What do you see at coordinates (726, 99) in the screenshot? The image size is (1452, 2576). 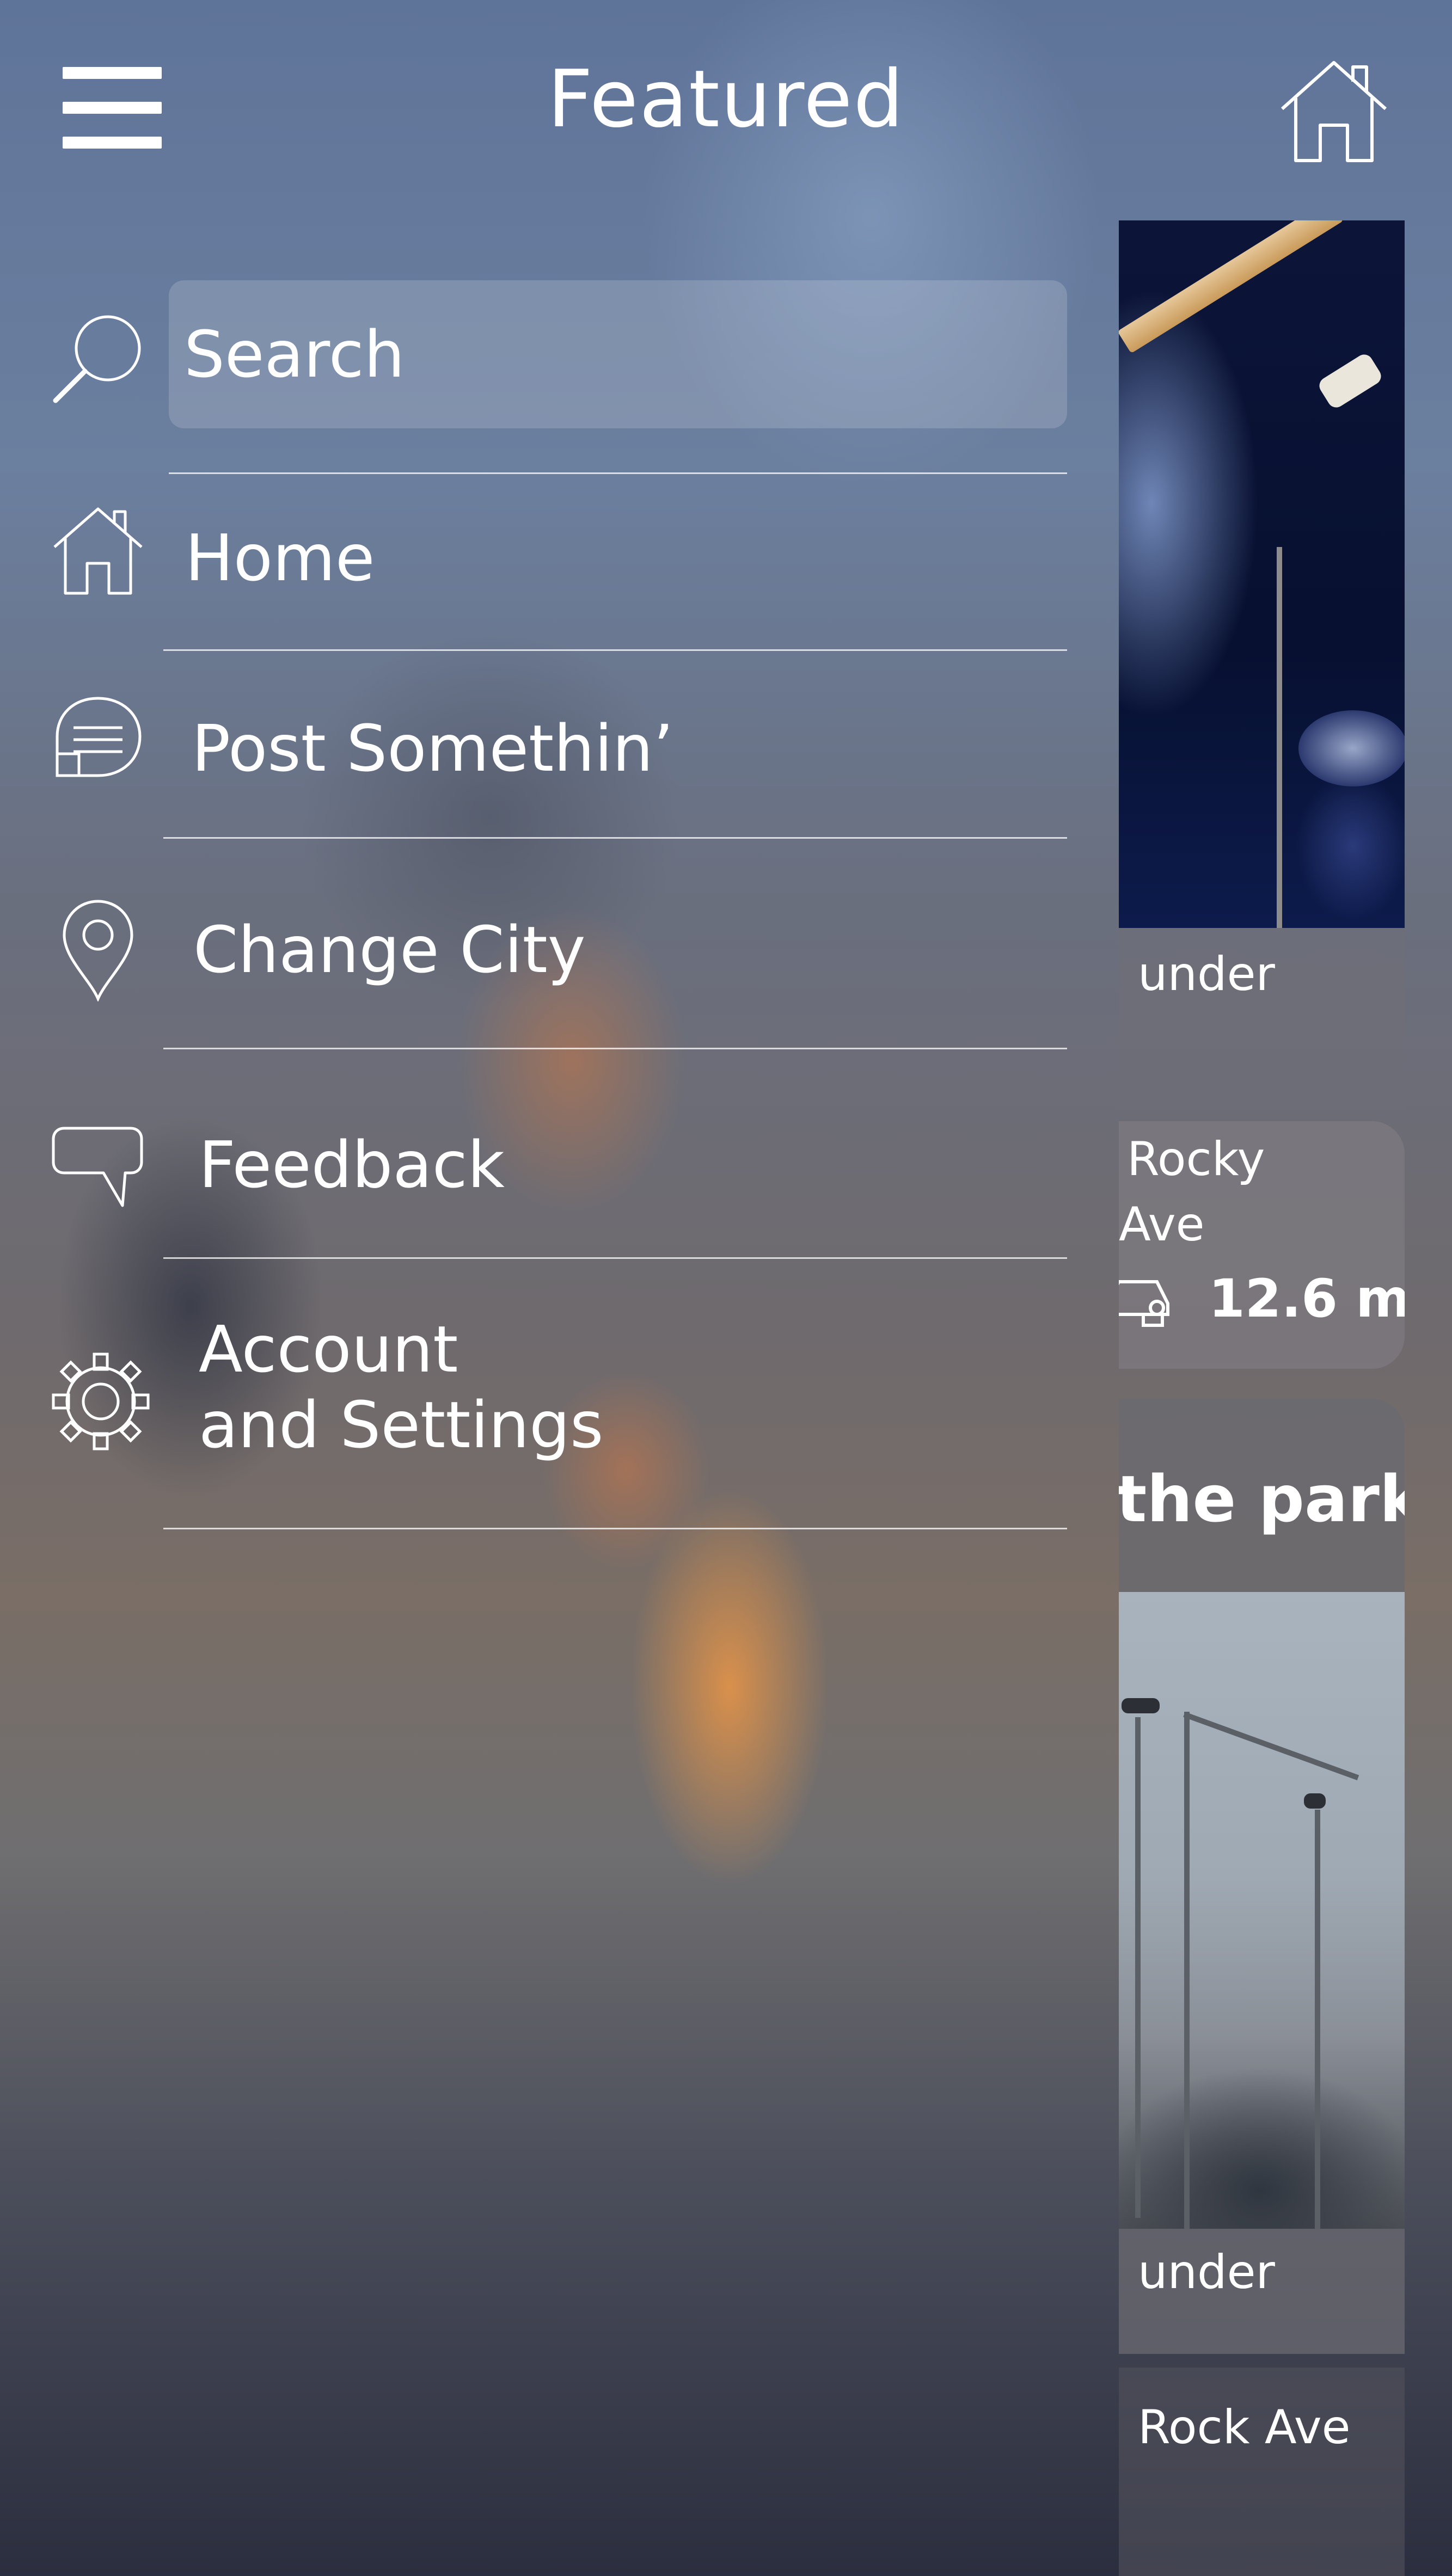 I see `page-title: Featured` at bounding box center [726, 99].